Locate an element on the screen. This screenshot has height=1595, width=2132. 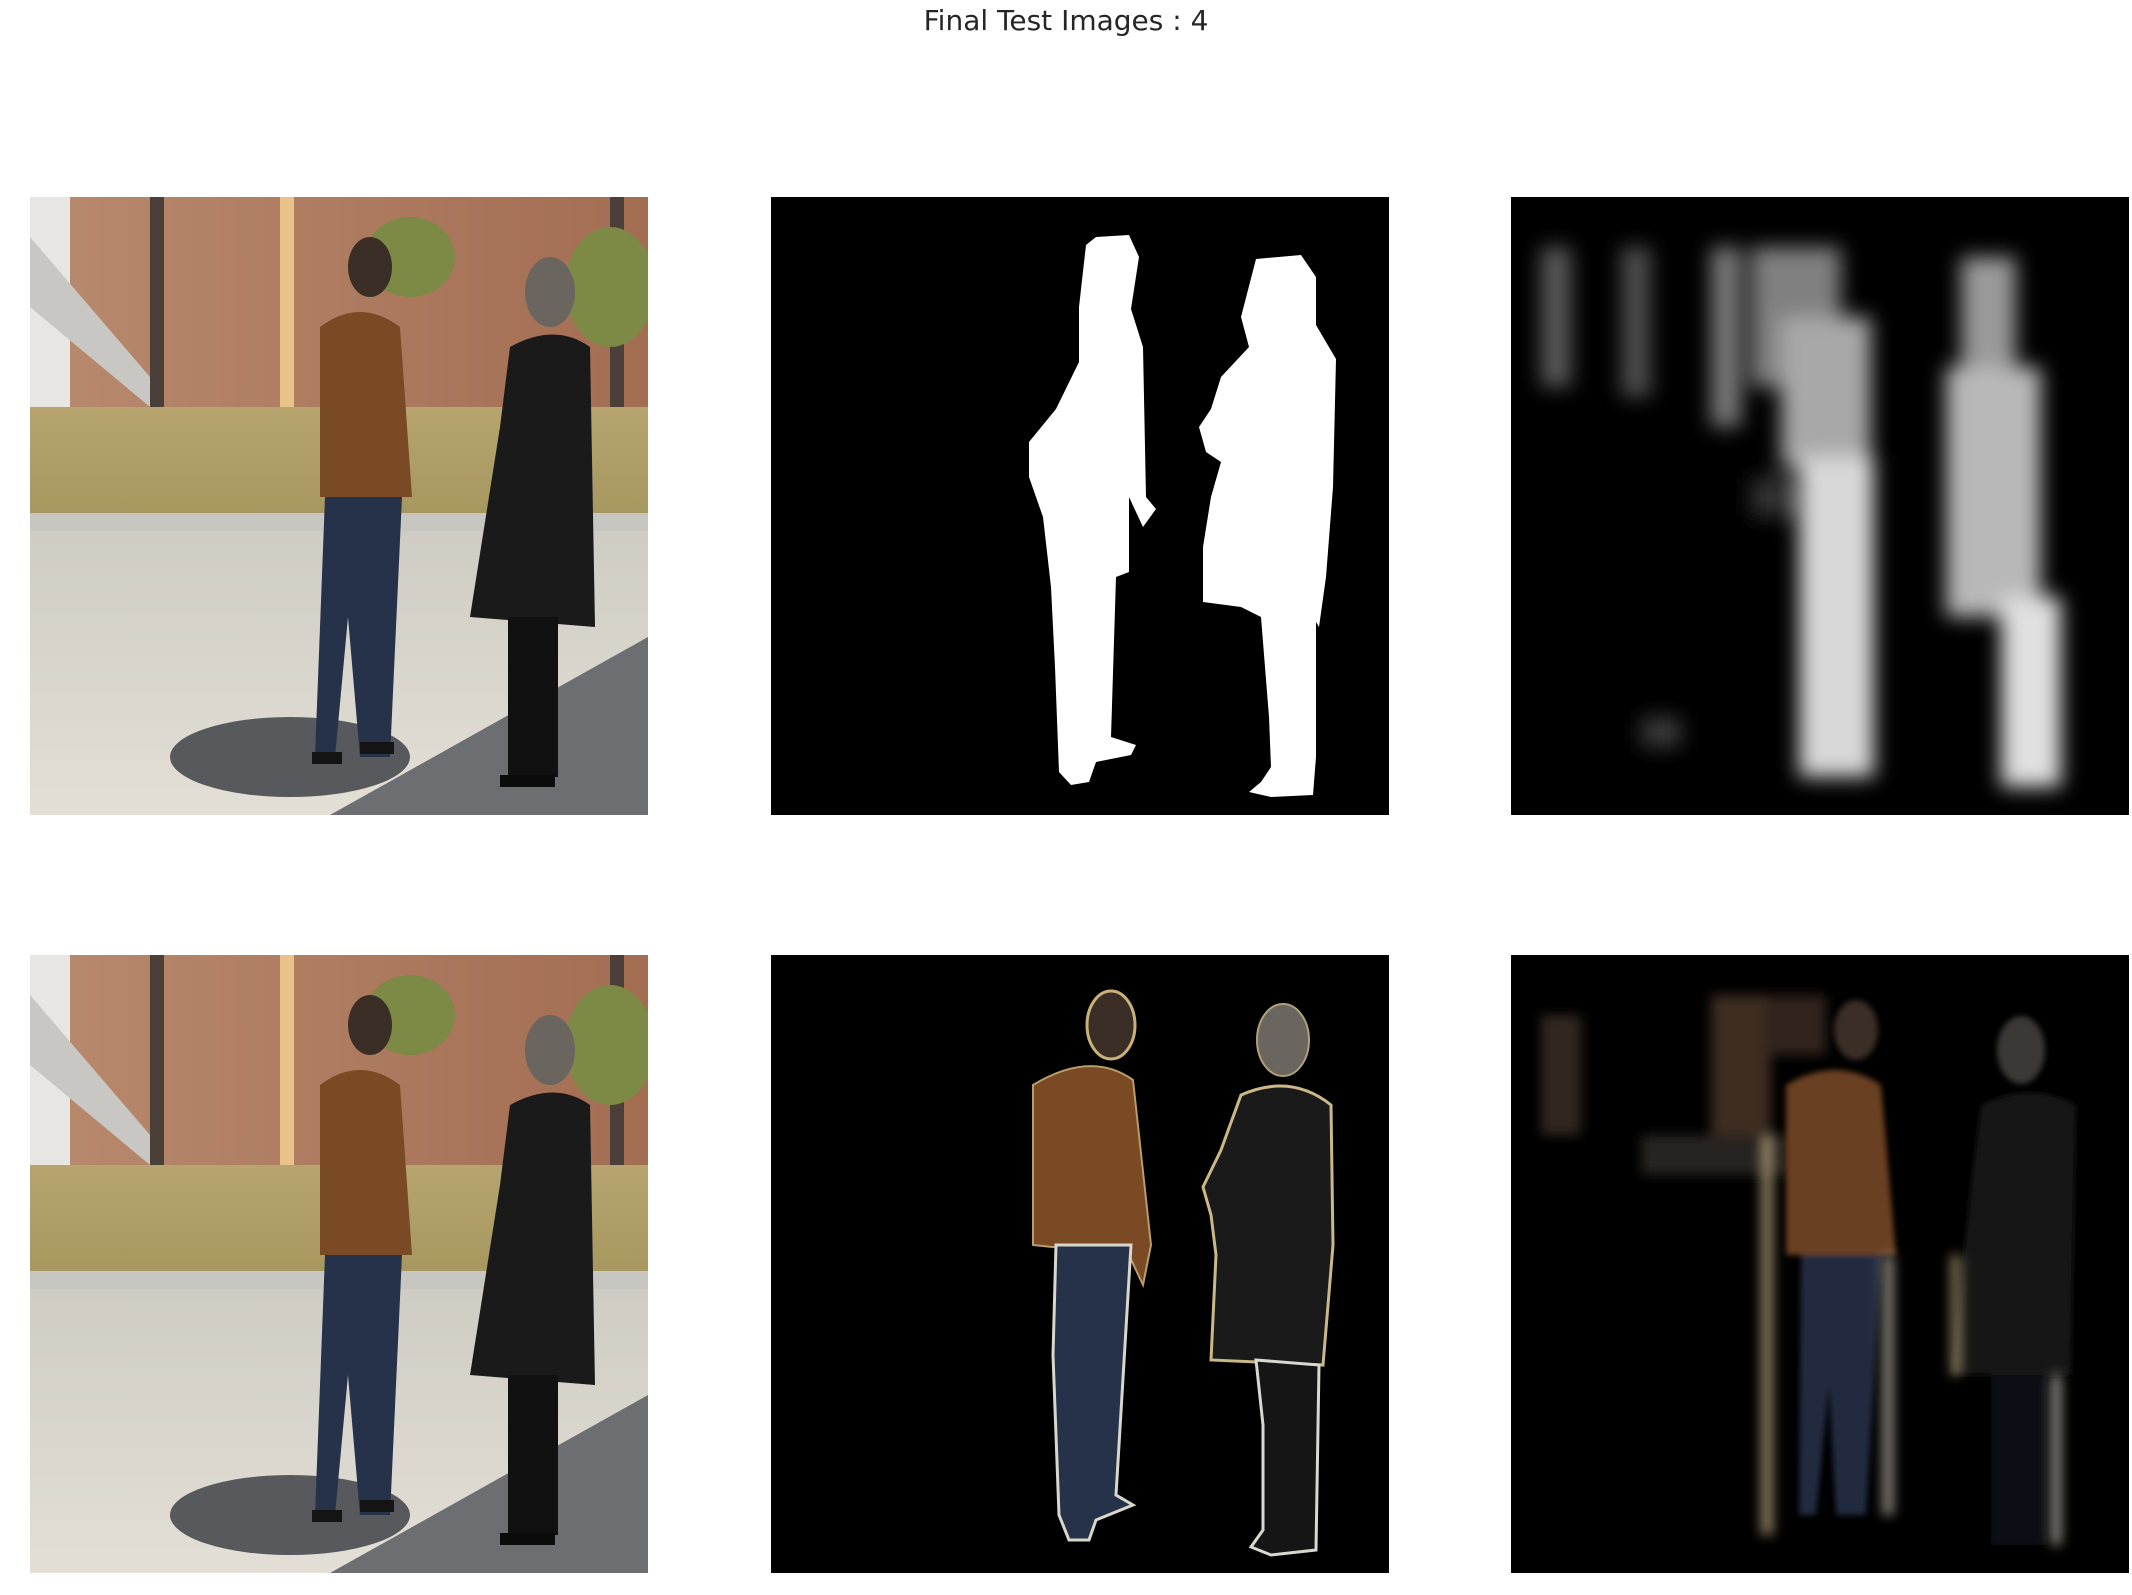
input-photo is located at coordinates (339, 506).